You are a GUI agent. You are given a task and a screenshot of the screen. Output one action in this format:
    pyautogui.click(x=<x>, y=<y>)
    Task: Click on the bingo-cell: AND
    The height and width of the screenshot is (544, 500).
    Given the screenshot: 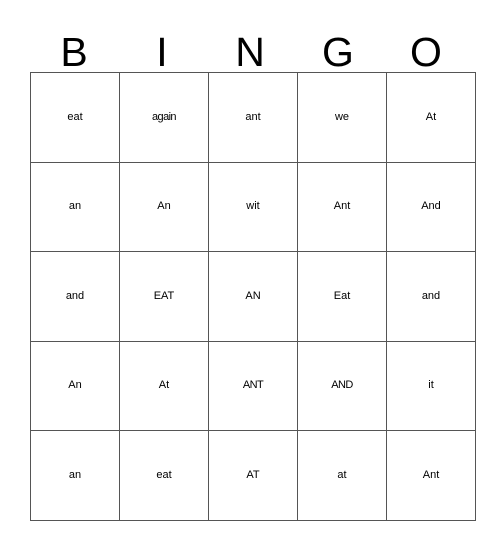 What is the action you would take?
    pyautogui.click(x=342, y=386)
    